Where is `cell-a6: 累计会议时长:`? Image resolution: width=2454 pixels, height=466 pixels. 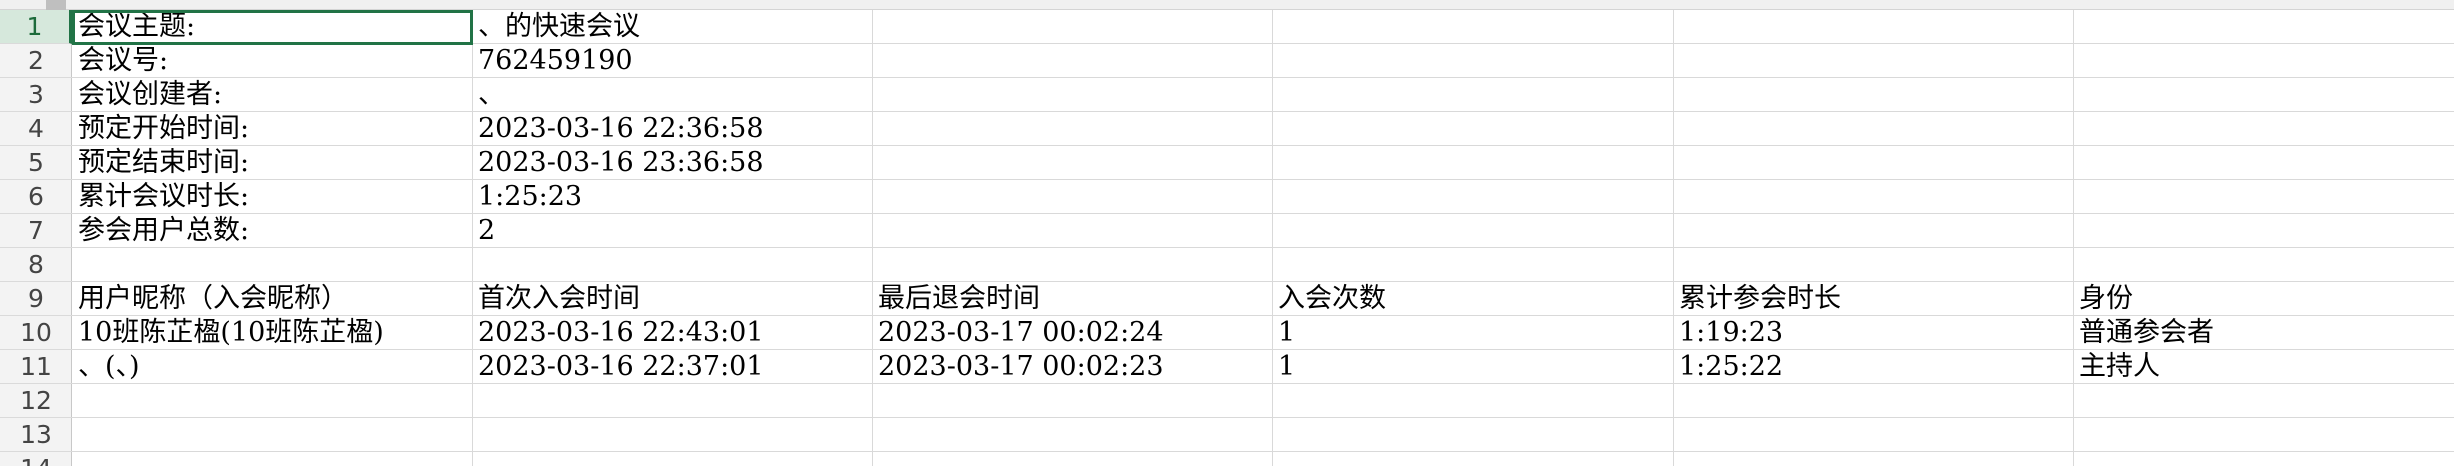 cell-a6: 累计会议时长: is located at coordinates (272, 197).